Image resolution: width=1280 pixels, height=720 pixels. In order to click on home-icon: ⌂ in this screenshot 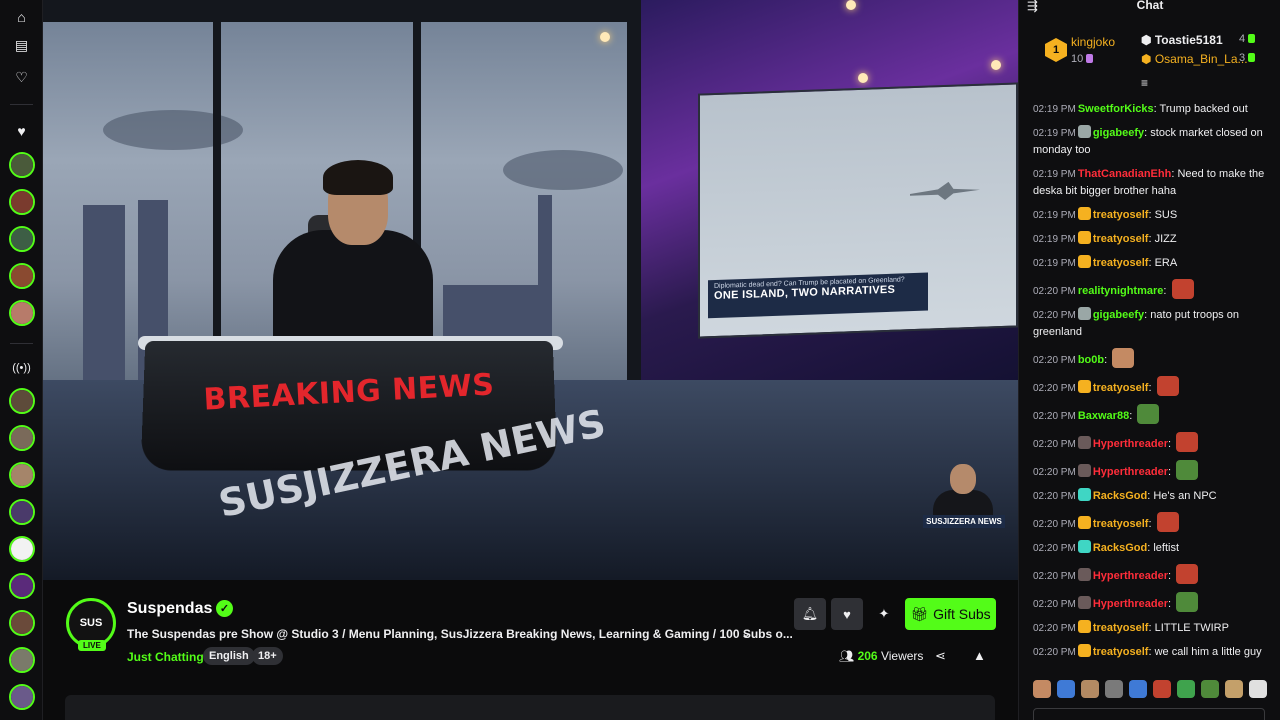, I will do `click(21, 16)`.